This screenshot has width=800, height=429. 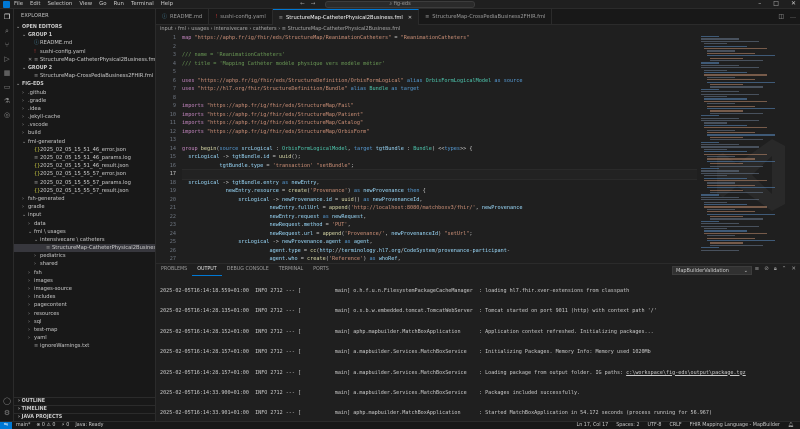 I want to click on tree-item: › includes, so click(x=84, y=297).